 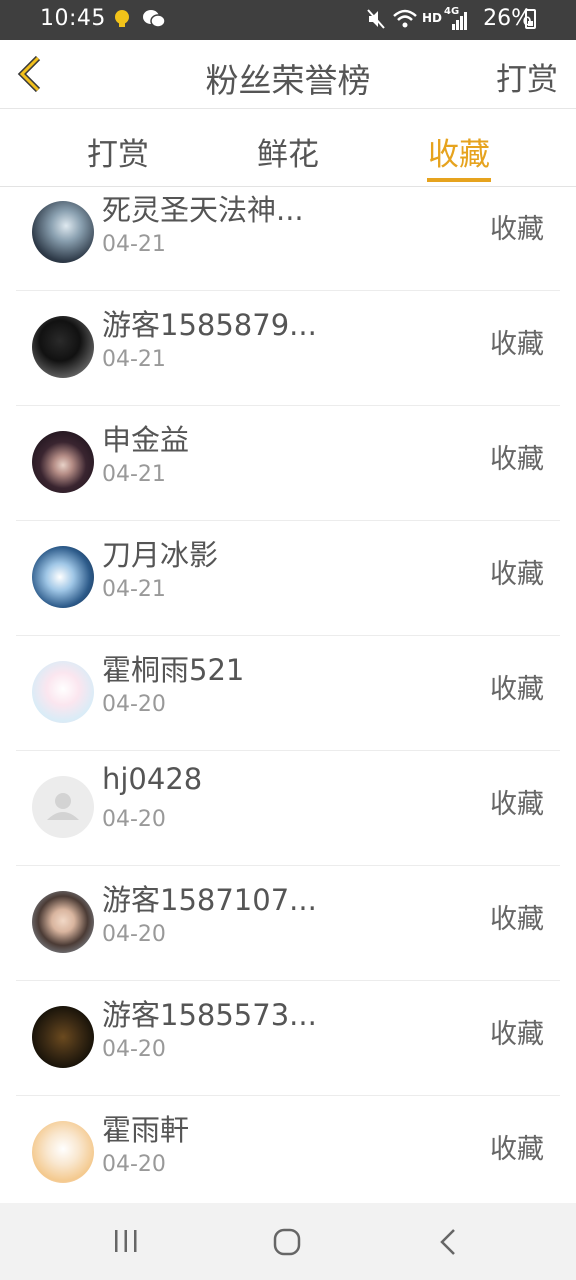 I want to click on fan-name: 霍桐雨521, so click(x=173, y=670).